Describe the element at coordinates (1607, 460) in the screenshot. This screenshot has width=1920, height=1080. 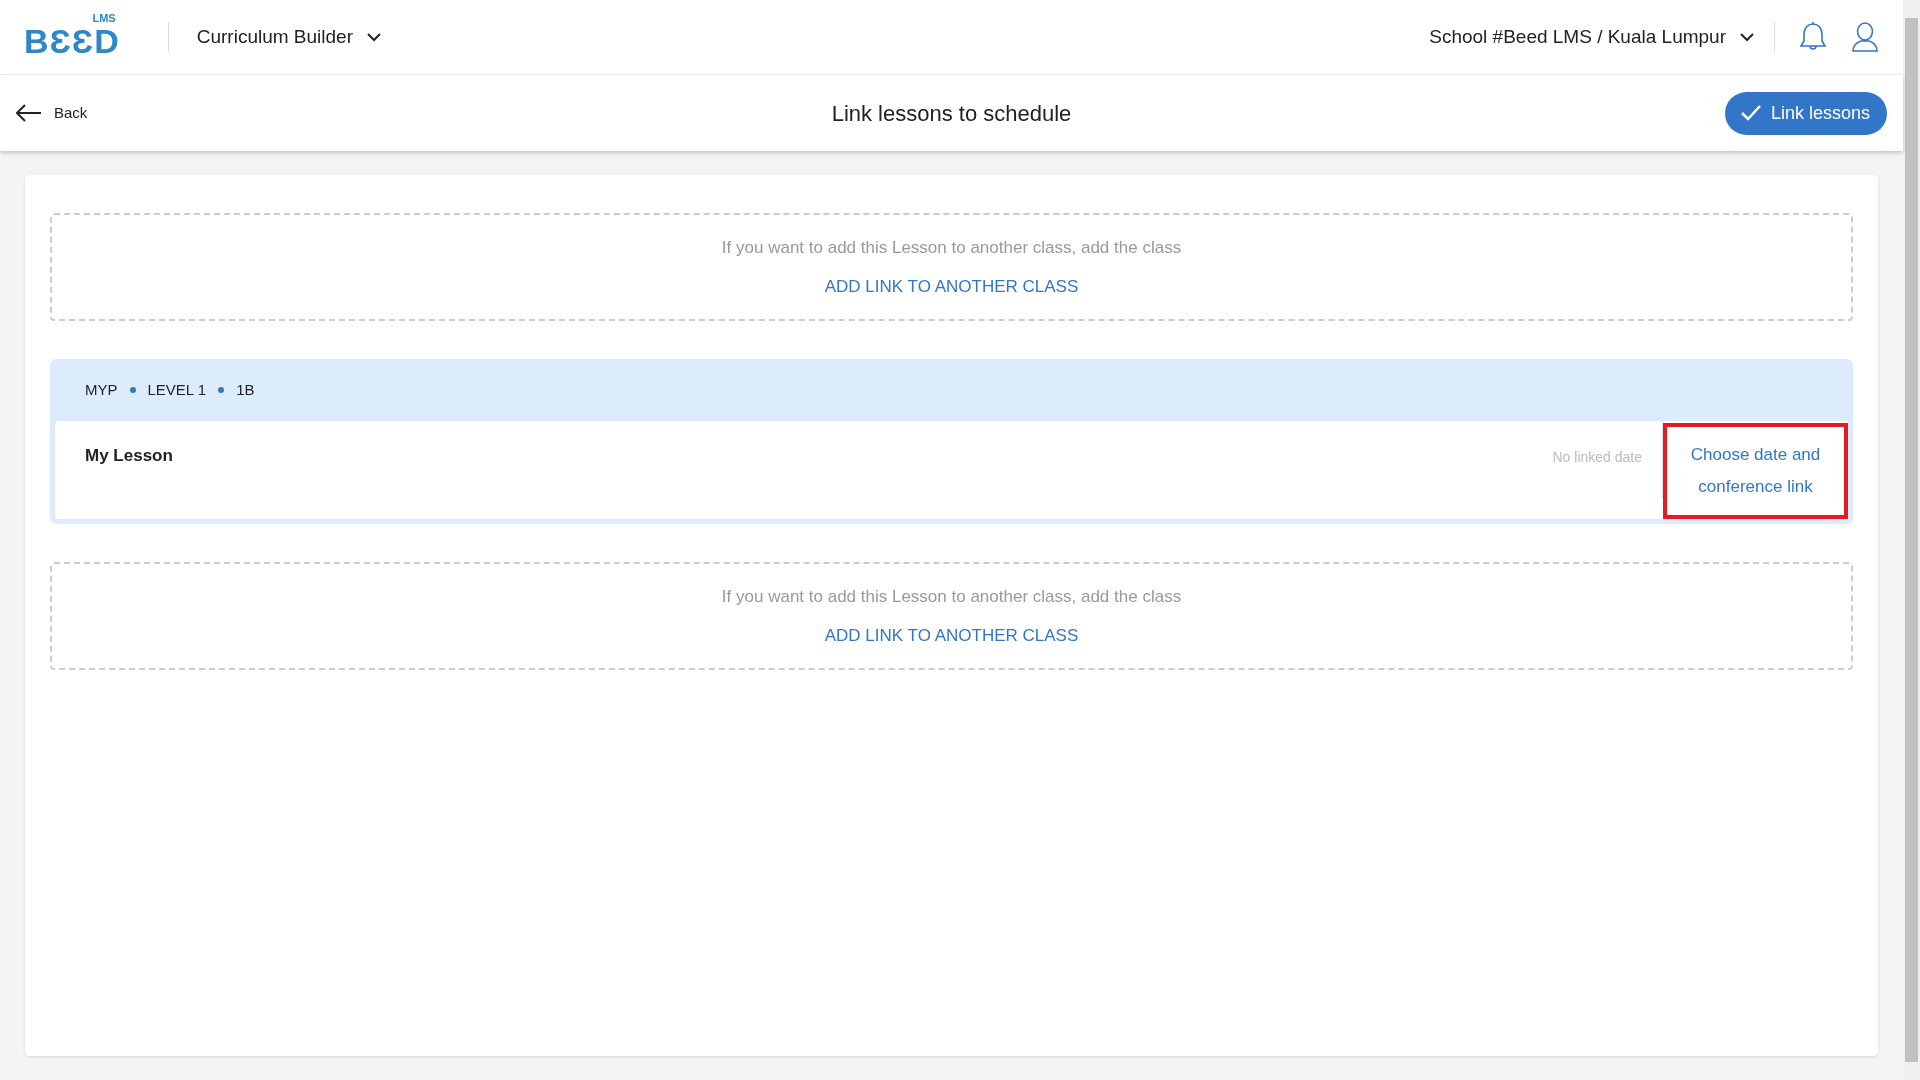
I see `date-status: No linked date` at that location.